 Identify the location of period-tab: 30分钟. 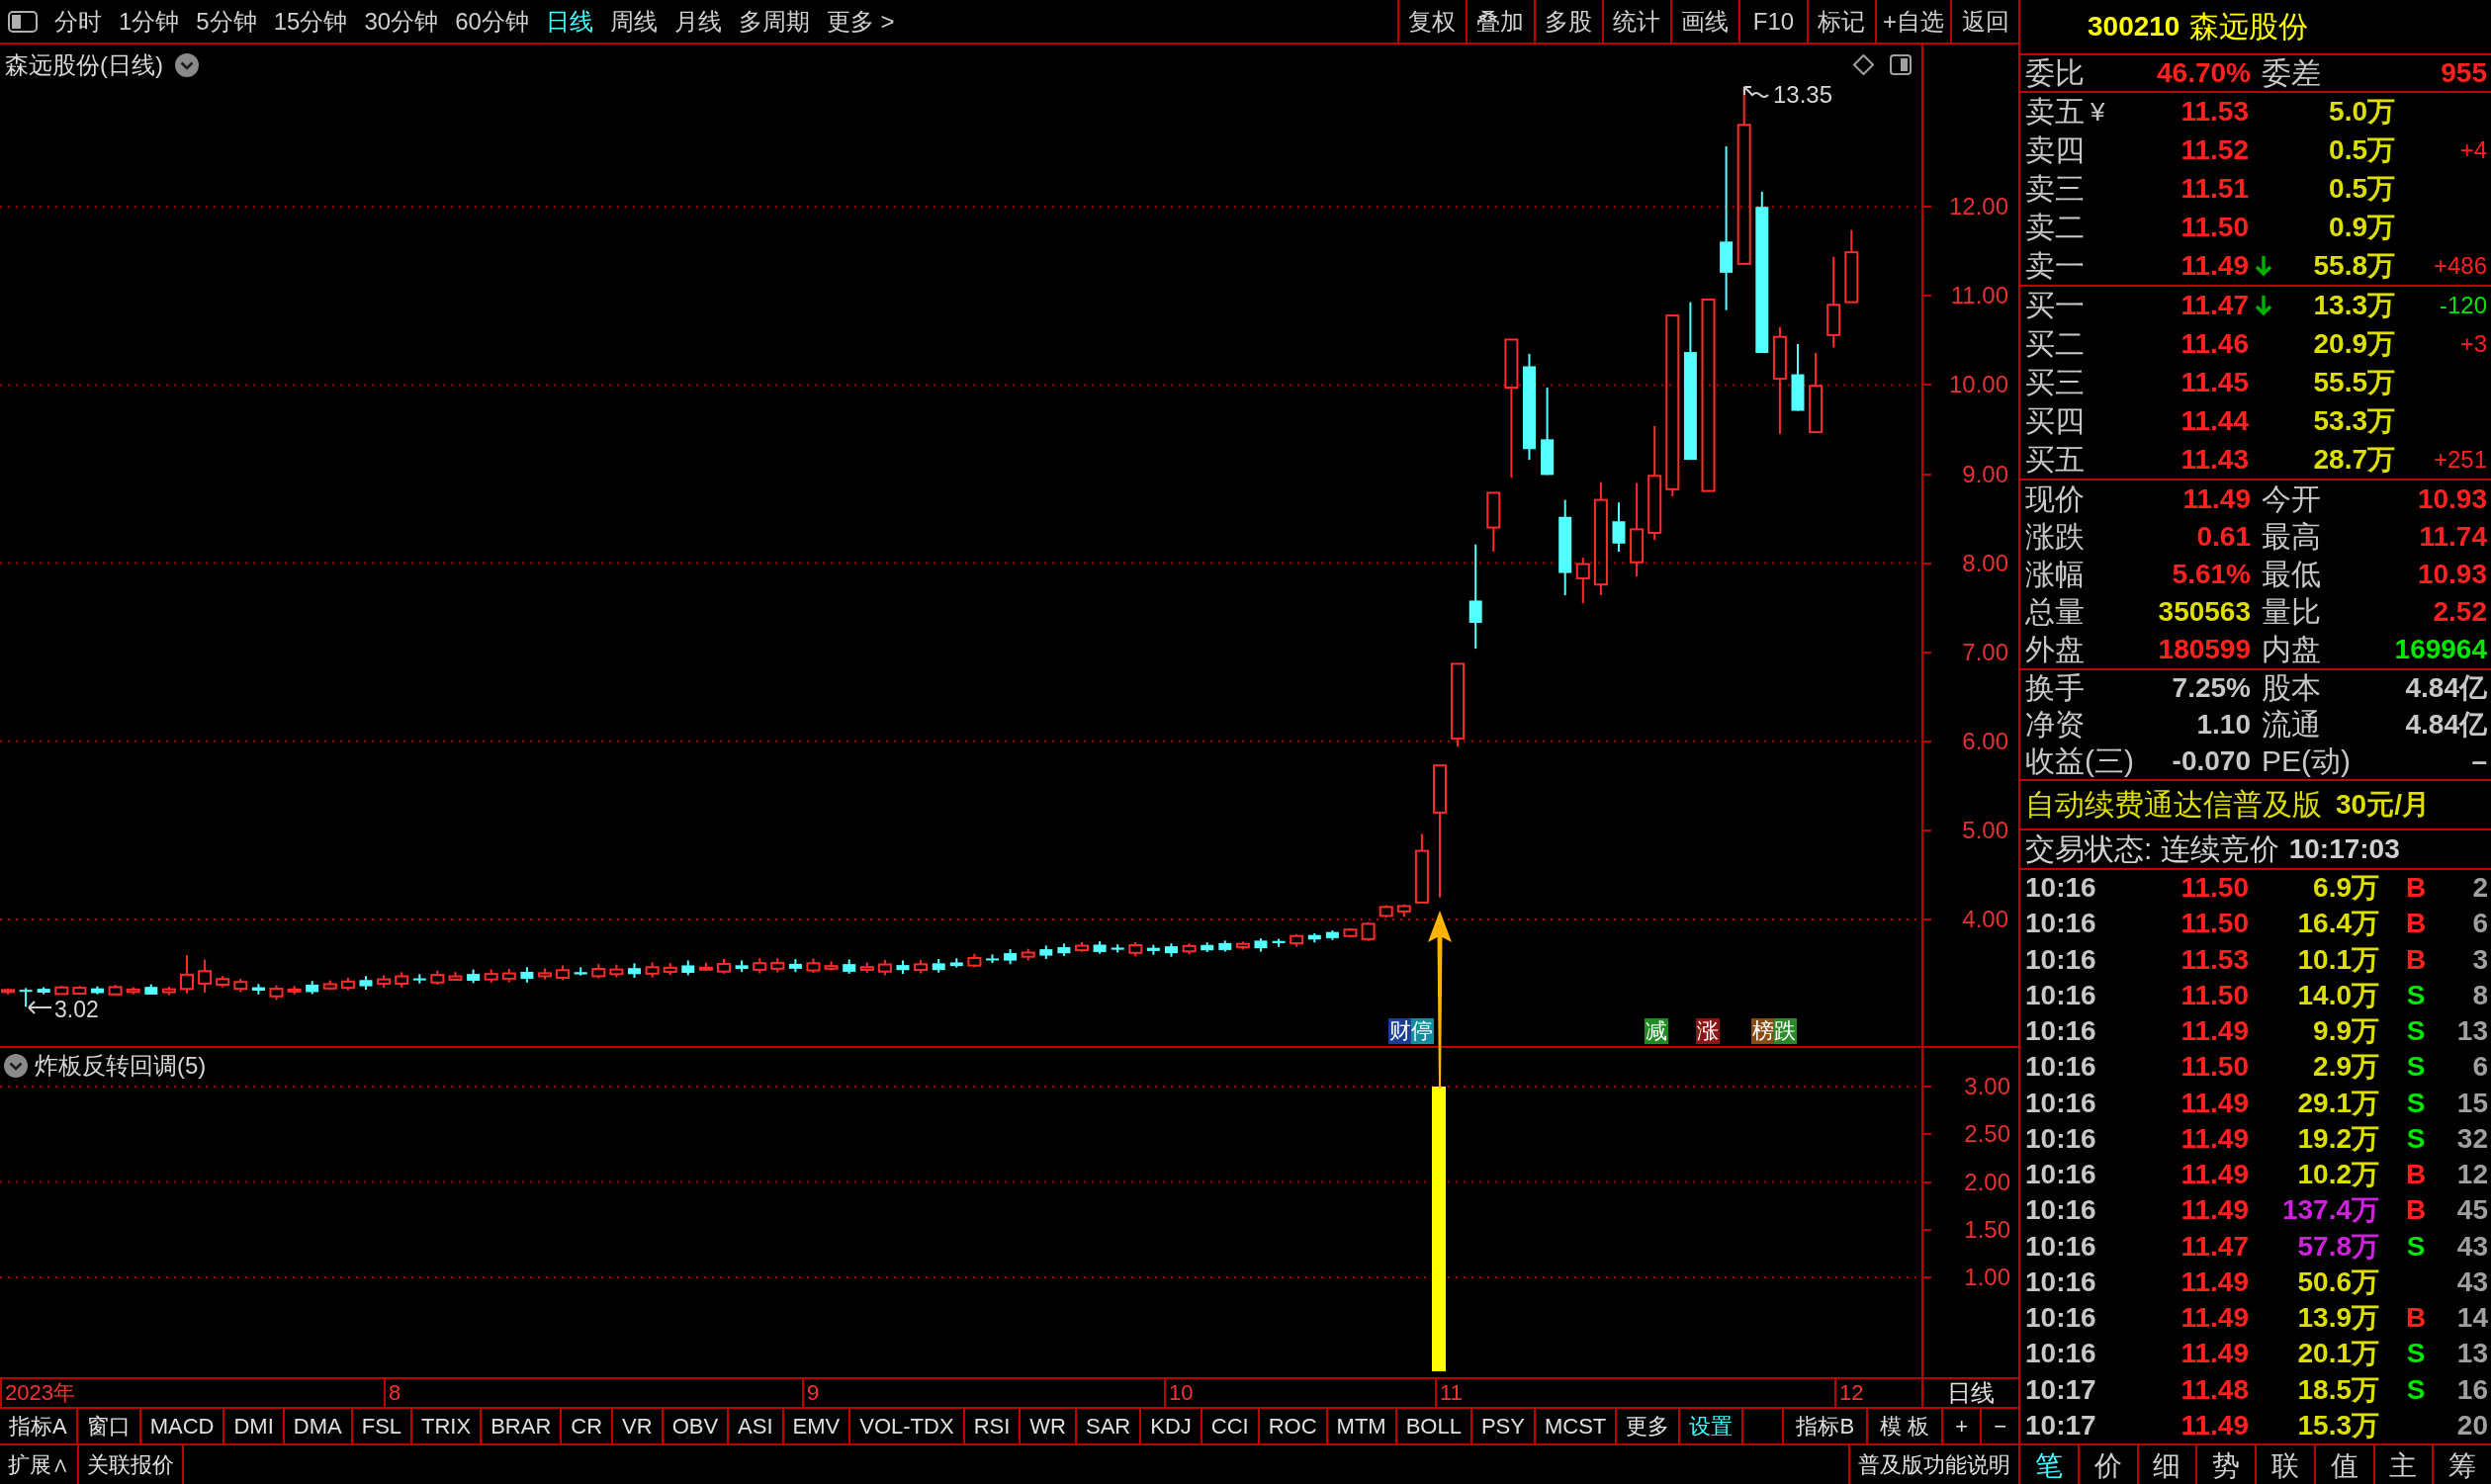
(401, 22).